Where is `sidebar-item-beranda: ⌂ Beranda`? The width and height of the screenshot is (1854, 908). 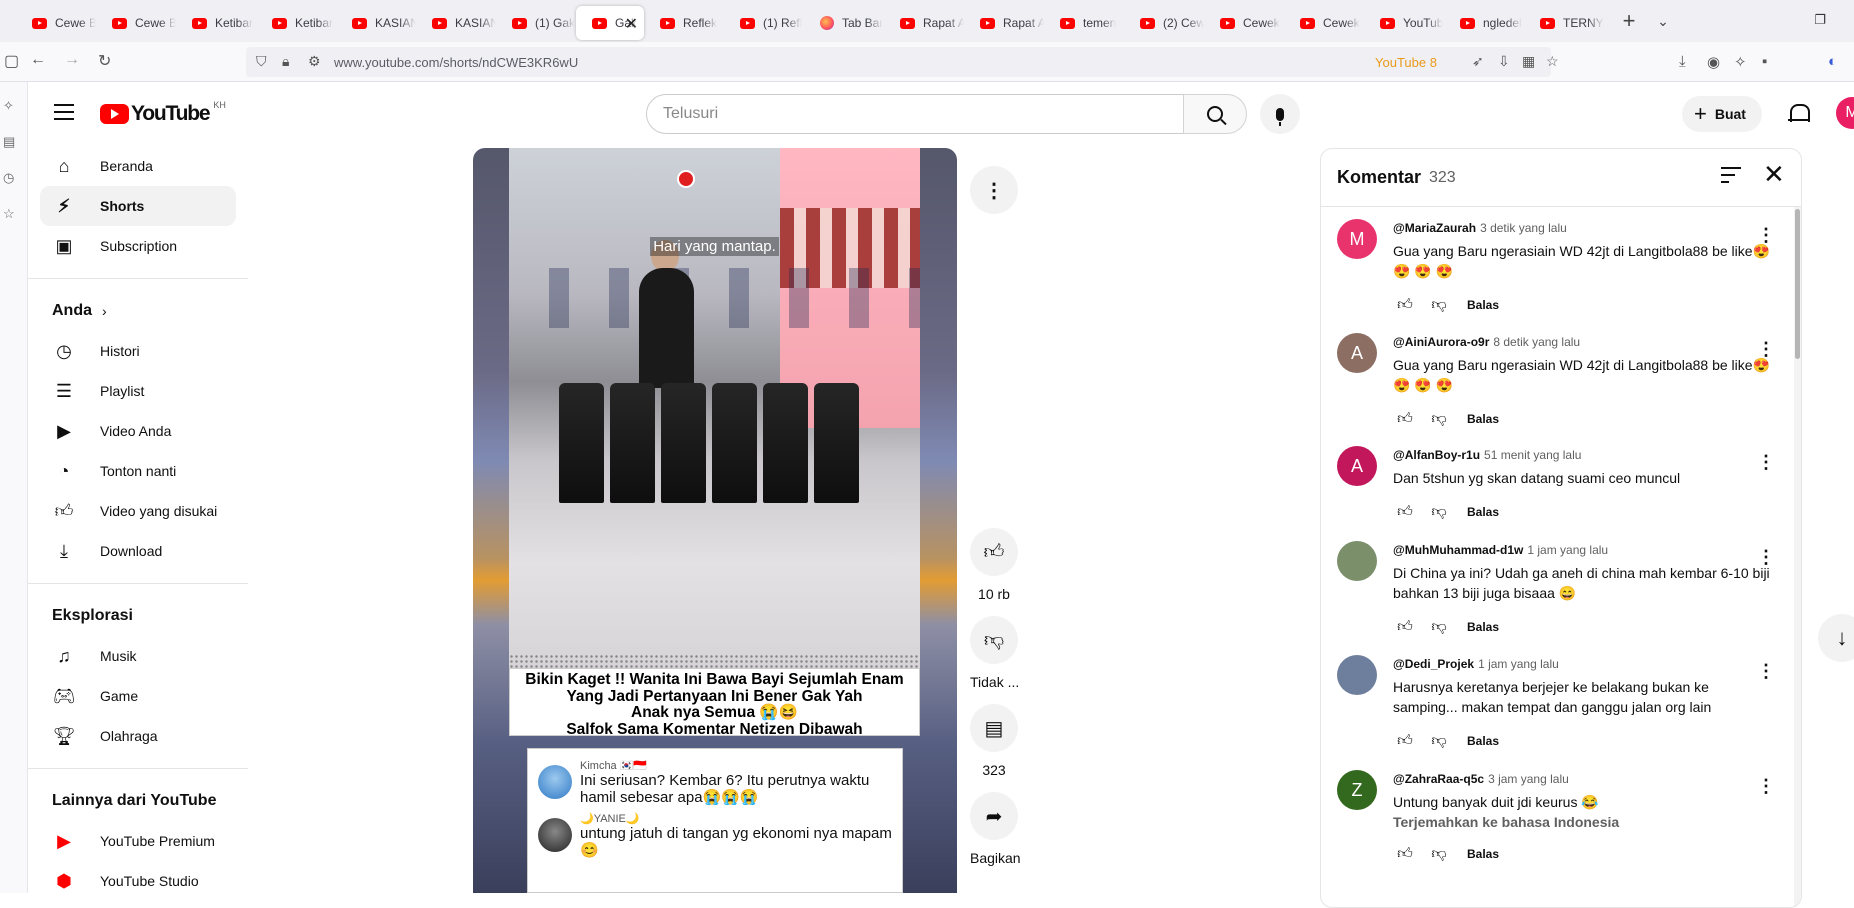
sidebar-item-beranda: ⌂ Beranda is located at coordinates (138, 166).